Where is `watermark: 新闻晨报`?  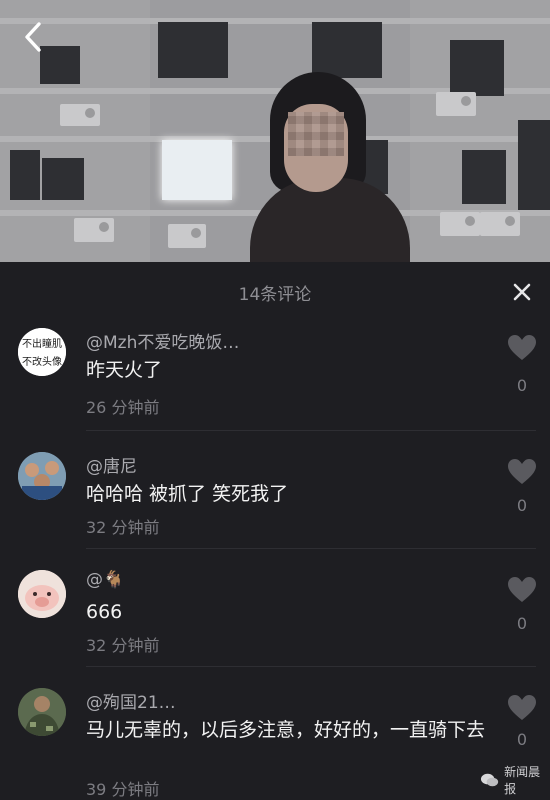 watermark: 新闻晨报 is located at coordinates (515, 780).